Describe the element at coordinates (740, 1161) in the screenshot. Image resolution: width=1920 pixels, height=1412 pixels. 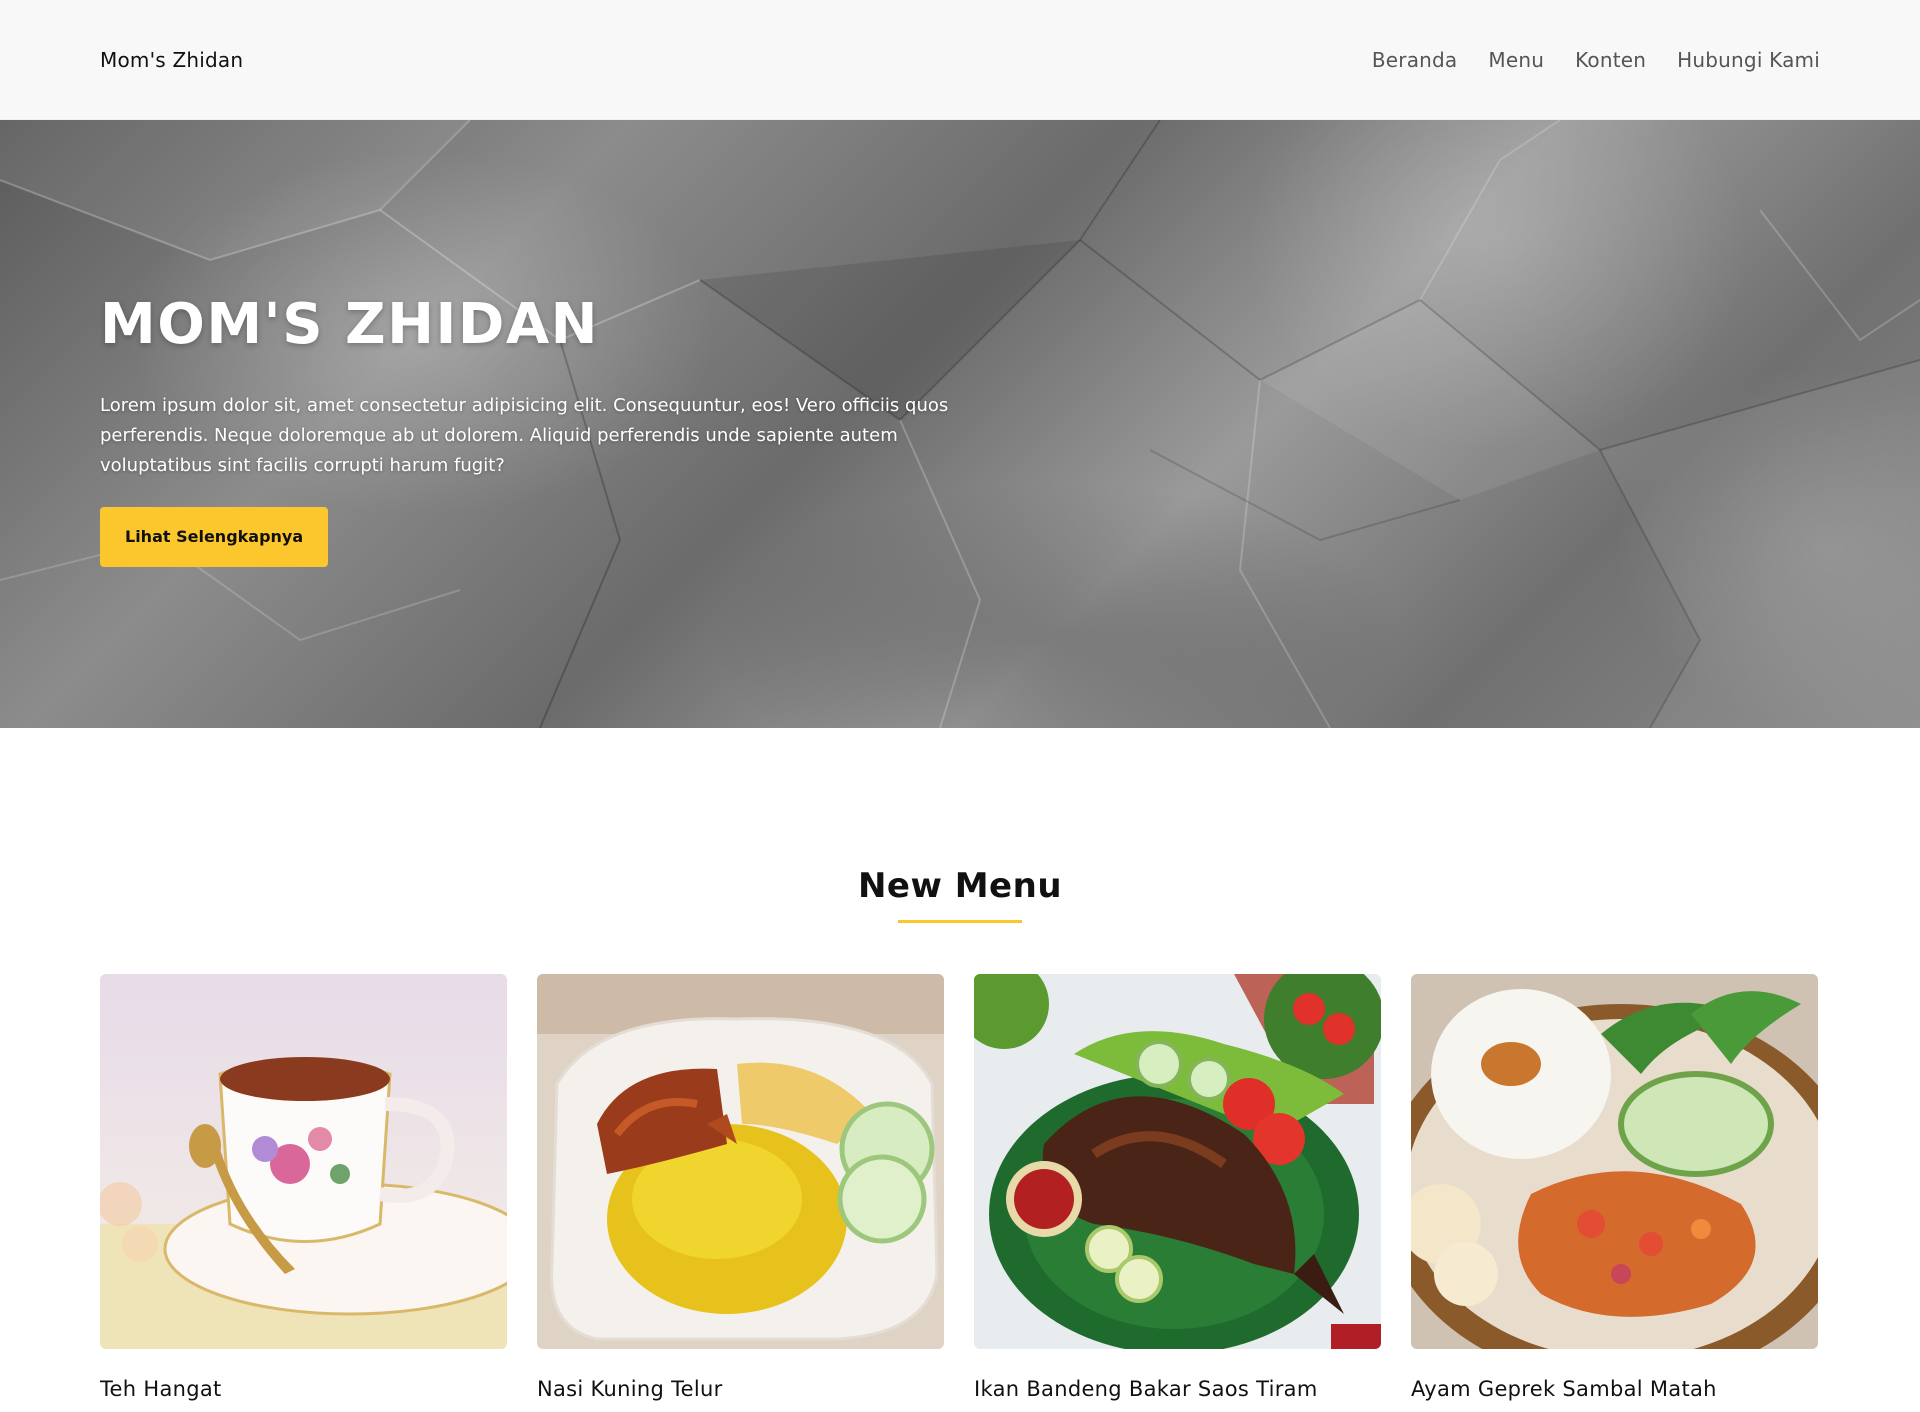
I see `yellow-rice-image` at that location.